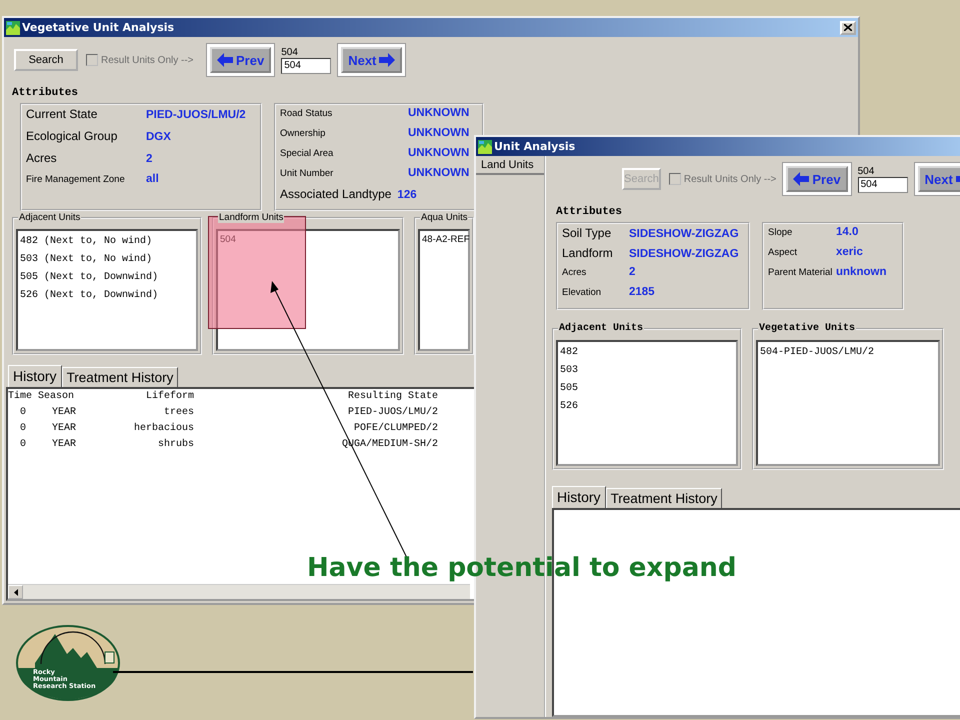 This screenshot has height=720, width=960. What do you see at coordinates (647, 389) in the screenshot?
I see `list-item: 505` at bounding box center [647, 389].